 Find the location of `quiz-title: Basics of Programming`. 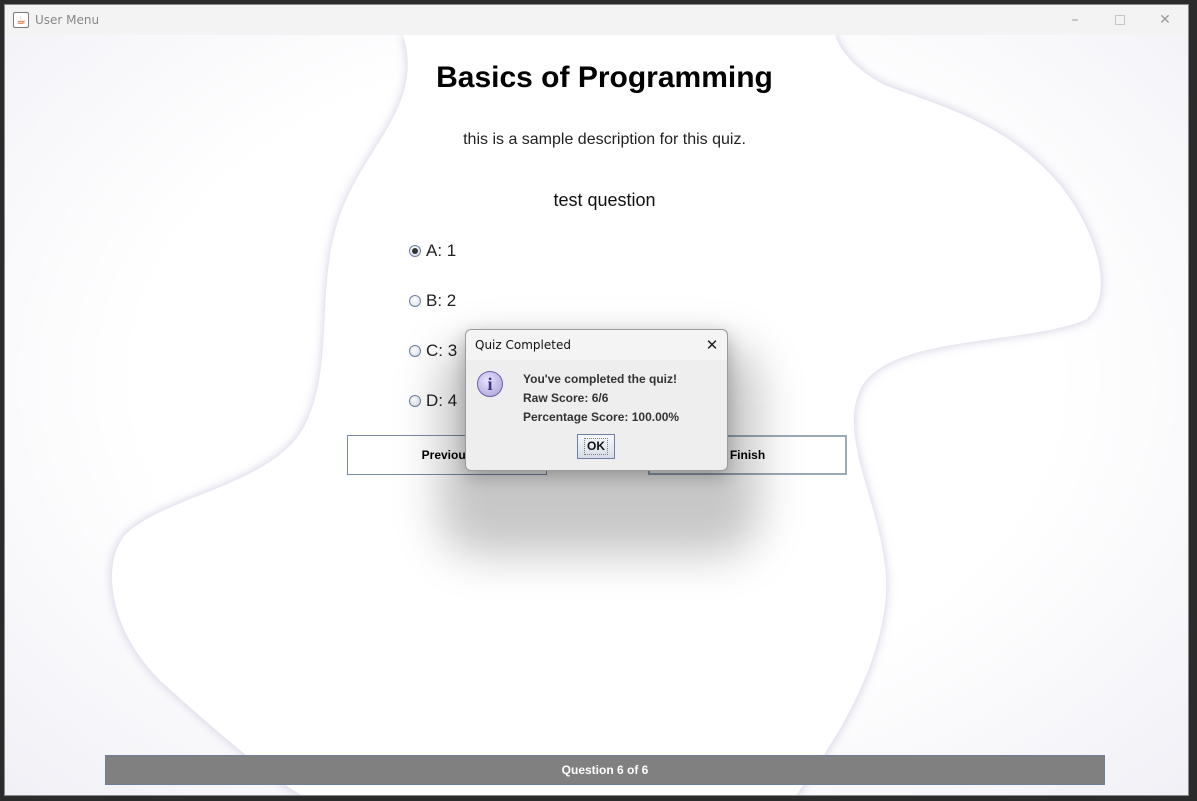

quiz-title: Basics of Programming is located at coordinates (604, 77).